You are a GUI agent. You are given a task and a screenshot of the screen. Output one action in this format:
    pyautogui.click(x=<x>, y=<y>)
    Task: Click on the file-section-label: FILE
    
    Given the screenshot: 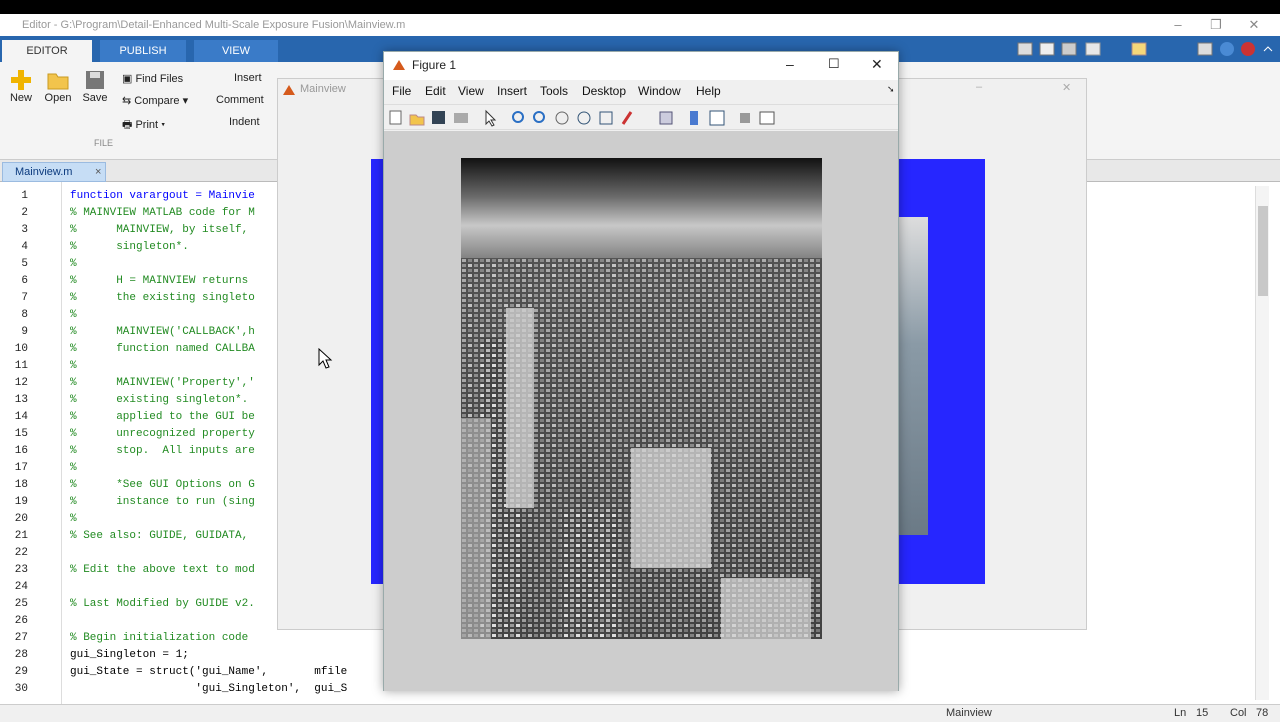 What is the action you would take?
    pyautogui.click(x=104, y=143)
    